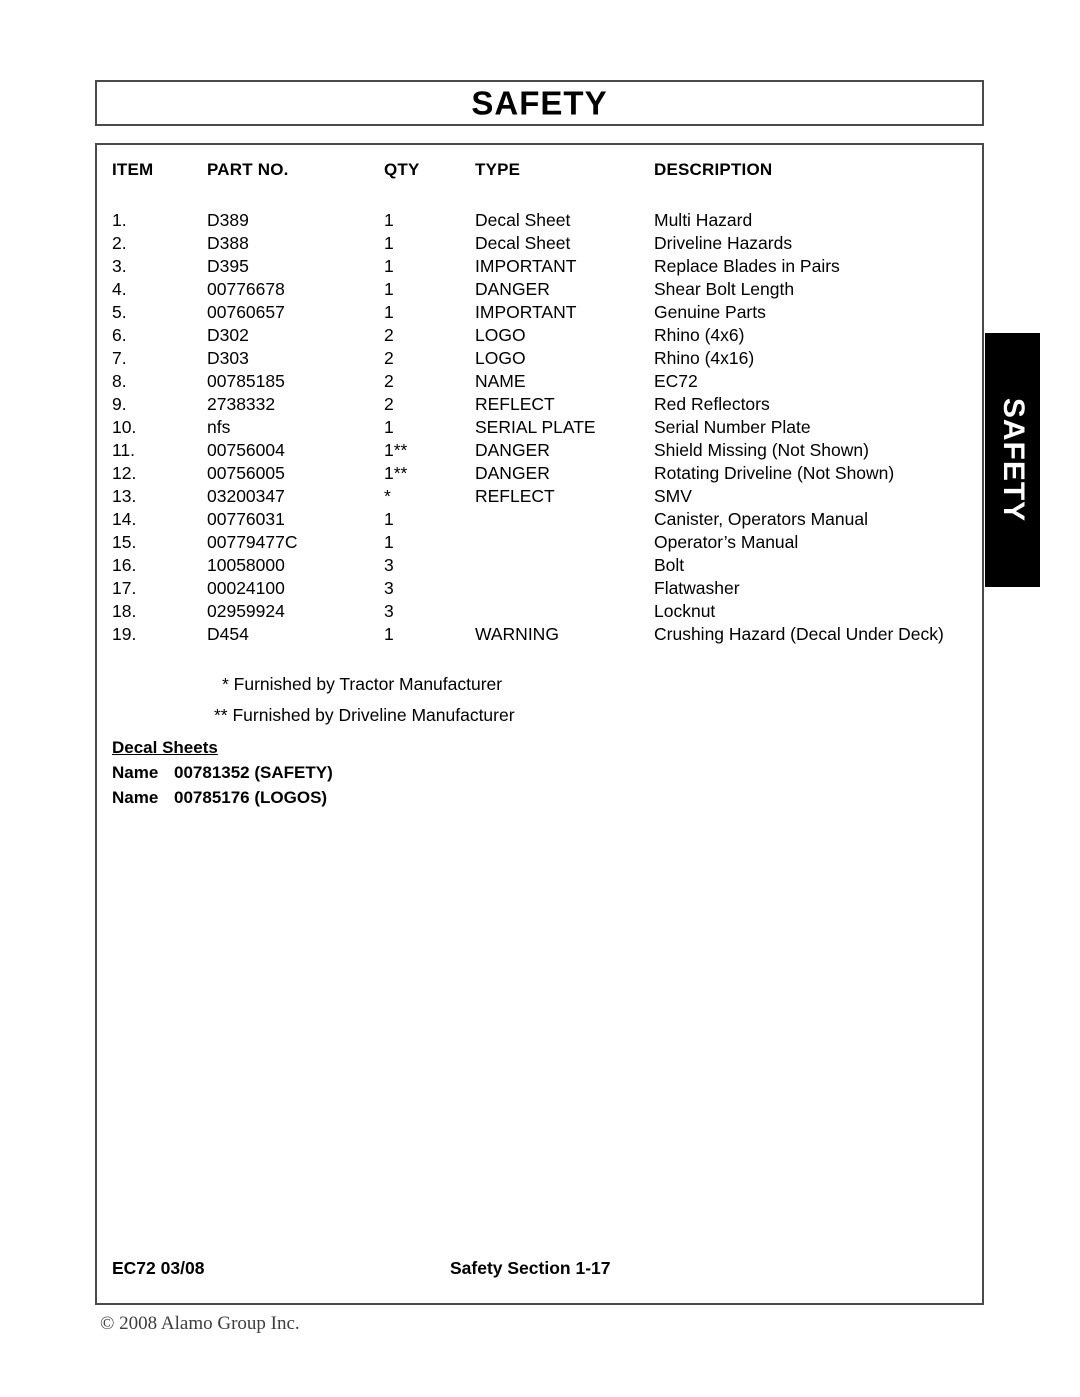 The width and height of the screenshot is (1080, 1397). What do you see at coordinates (539, 519) in the screenshot?
I see `table-row: 14. 00776031 1 Canister, Operators Manual` at bounding box center [539, 519].